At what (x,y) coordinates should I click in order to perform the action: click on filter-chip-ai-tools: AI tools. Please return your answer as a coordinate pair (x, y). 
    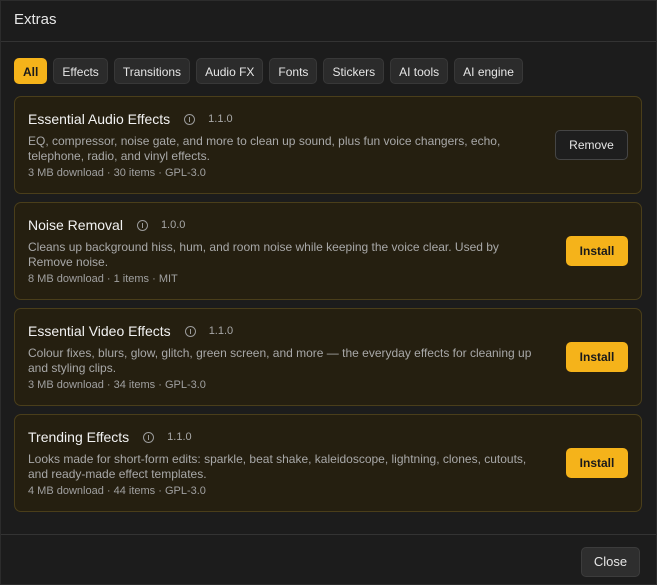
    Looking at the image, I should click on (419, 71).